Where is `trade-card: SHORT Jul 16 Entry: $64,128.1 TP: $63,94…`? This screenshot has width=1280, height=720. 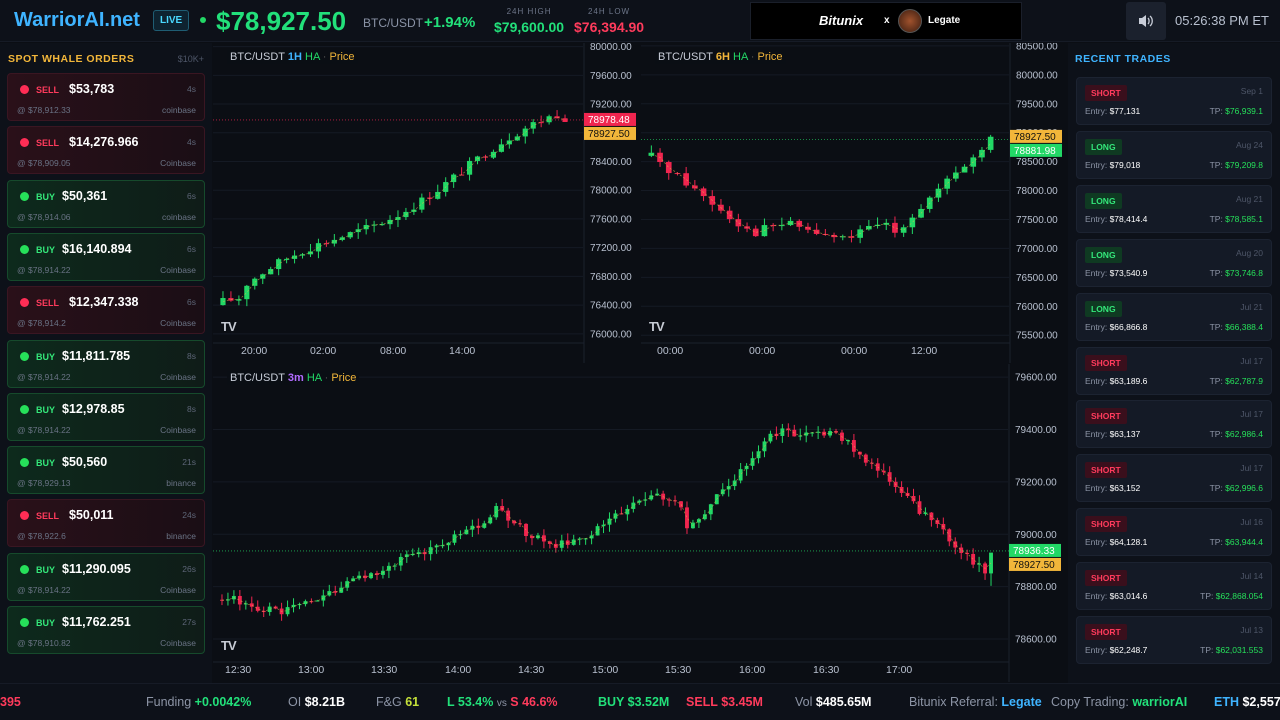
trade-card: SHORT Jul 16 Entry: $64,128.1 TP: $63,94… is located at coordinates (1174, 532).